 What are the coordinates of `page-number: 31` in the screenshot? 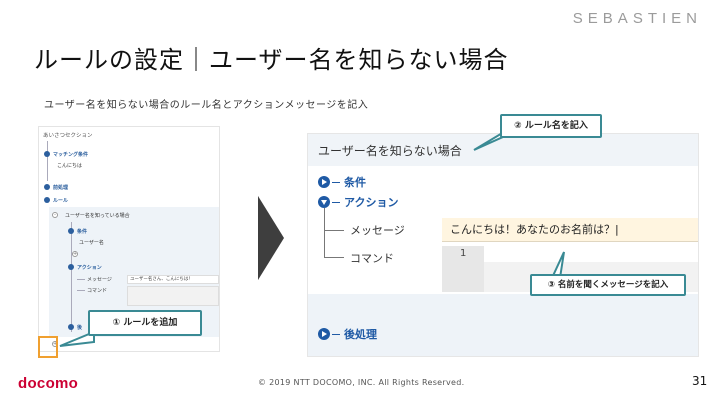 It's located at (700, 381).